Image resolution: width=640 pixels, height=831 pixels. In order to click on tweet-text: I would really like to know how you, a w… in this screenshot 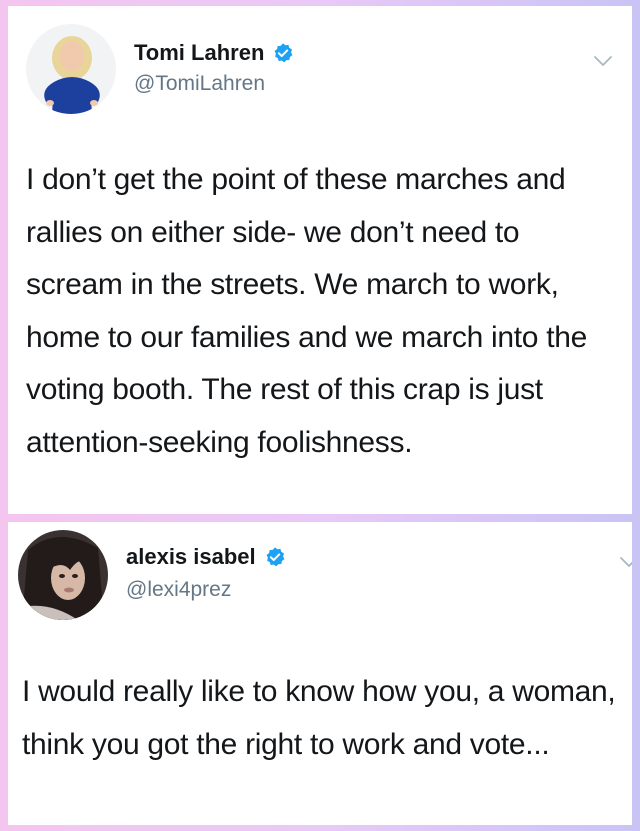, I will do `click(319, 718)`.